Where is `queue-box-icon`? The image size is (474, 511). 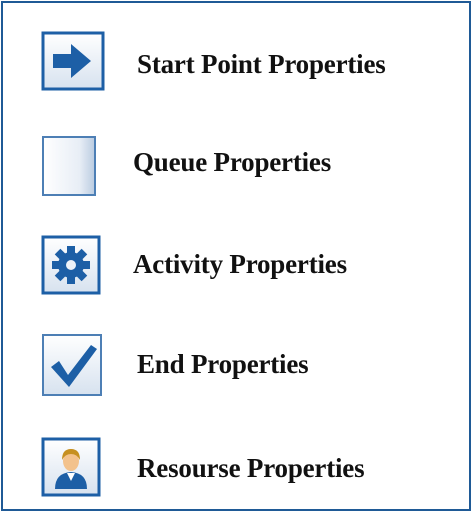
queue-box-icon is located at coordinates (69, 166).